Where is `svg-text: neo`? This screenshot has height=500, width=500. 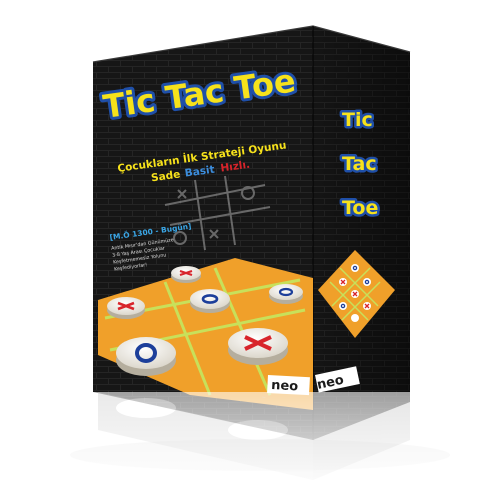
svg-text: neo is located at coordinates (285, 386).